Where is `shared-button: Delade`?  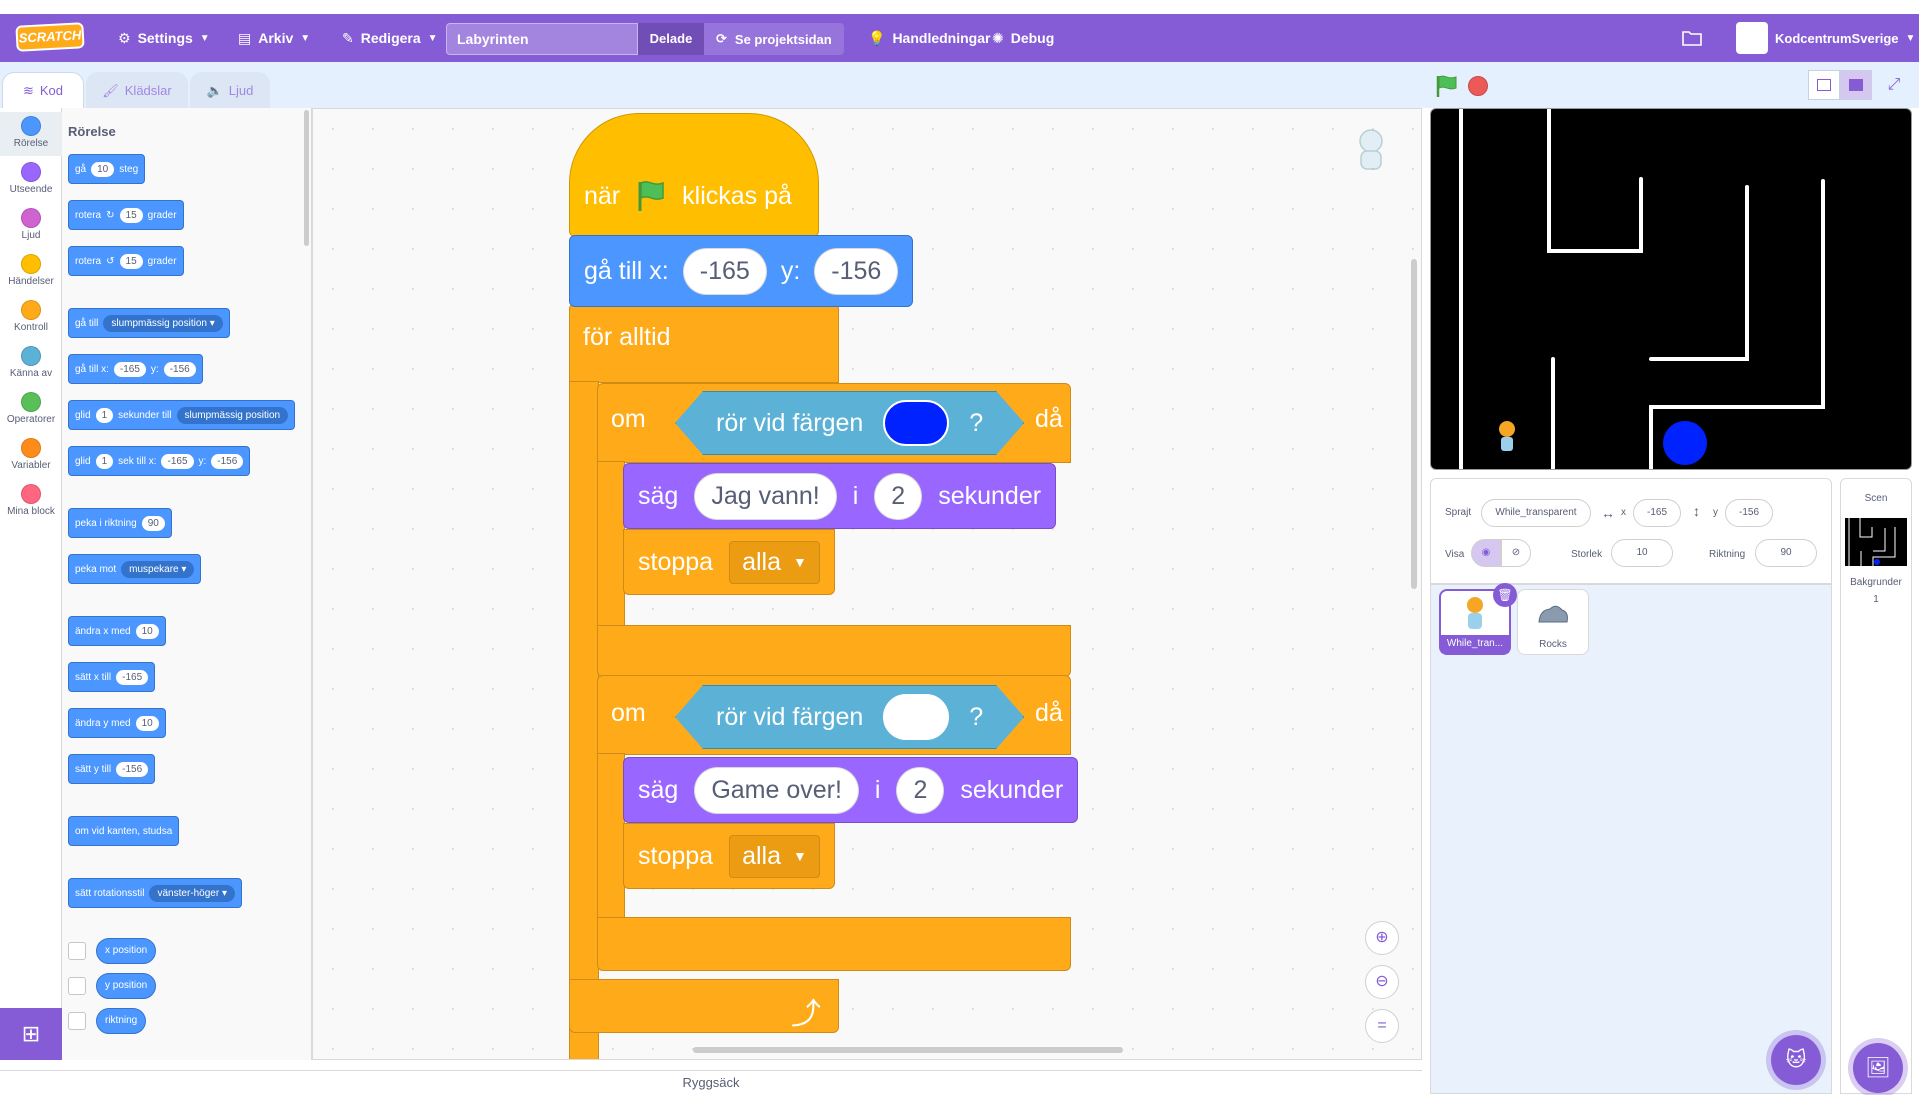
shared-button: Delade is located at coordinates (671, 39).